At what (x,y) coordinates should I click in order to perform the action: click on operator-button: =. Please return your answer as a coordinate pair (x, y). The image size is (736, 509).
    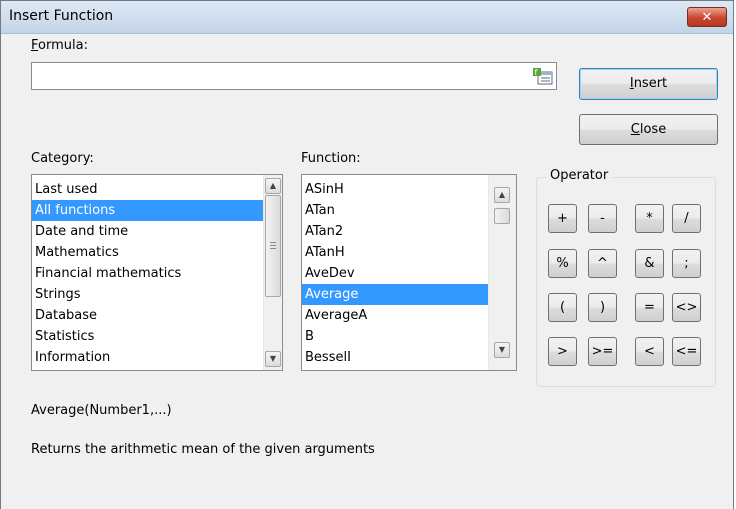
    Looking at the image, I should click on (649, 307).